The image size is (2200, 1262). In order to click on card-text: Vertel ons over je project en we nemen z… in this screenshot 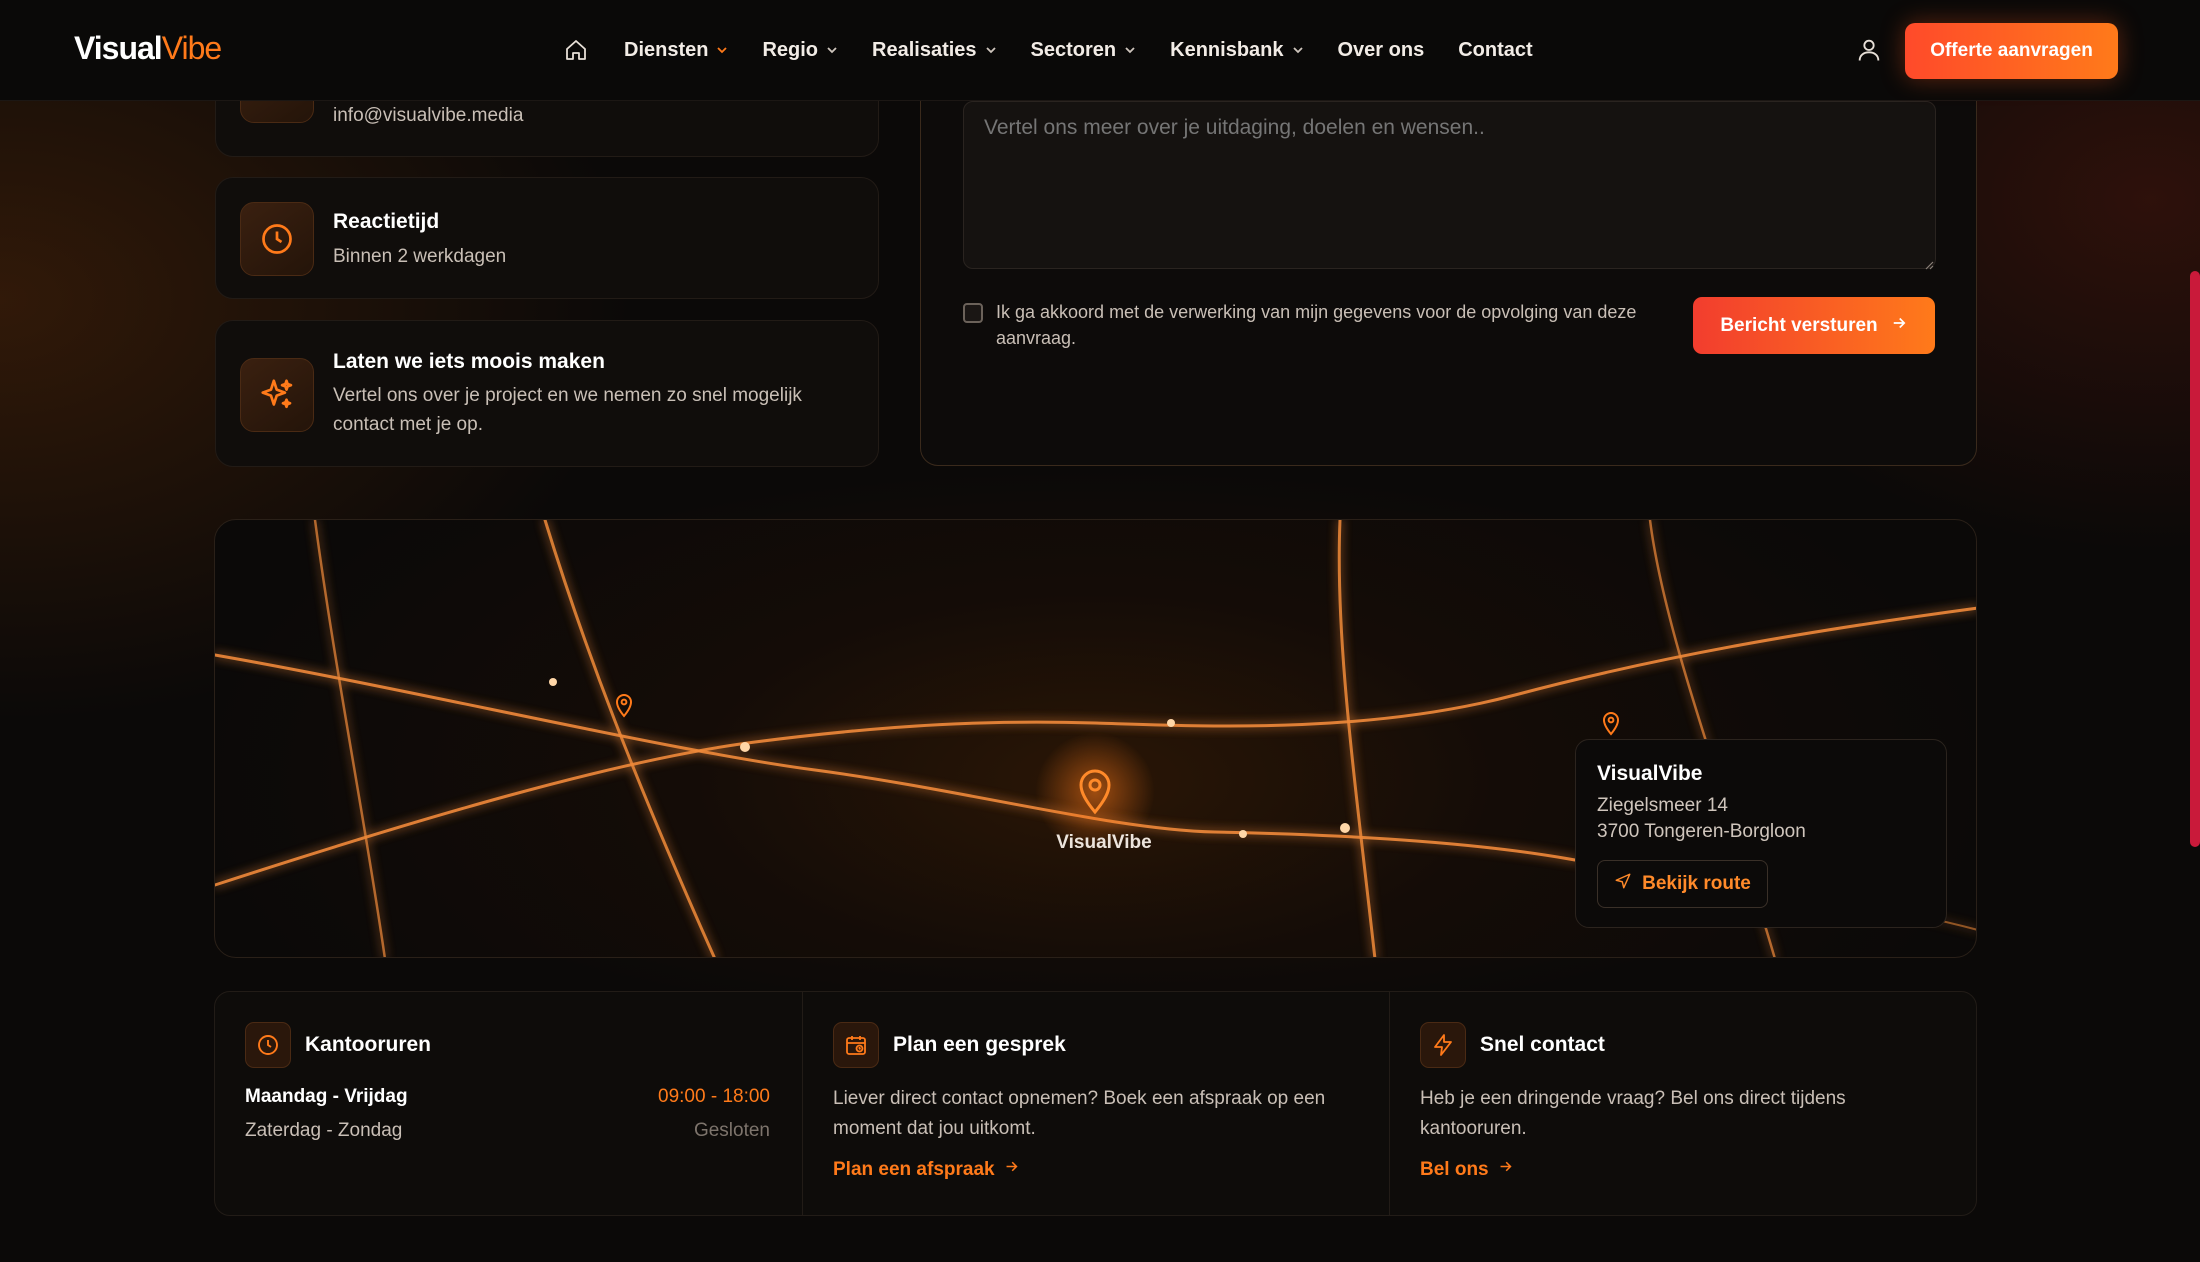, I will do `click(567, 410)`.